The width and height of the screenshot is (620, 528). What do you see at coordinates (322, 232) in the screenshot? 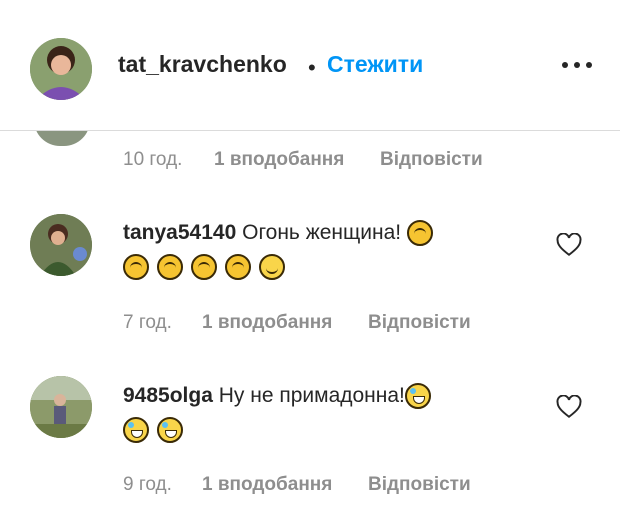
I see `comment-text: Огонь женщина!` at bounding box center [322, 232].